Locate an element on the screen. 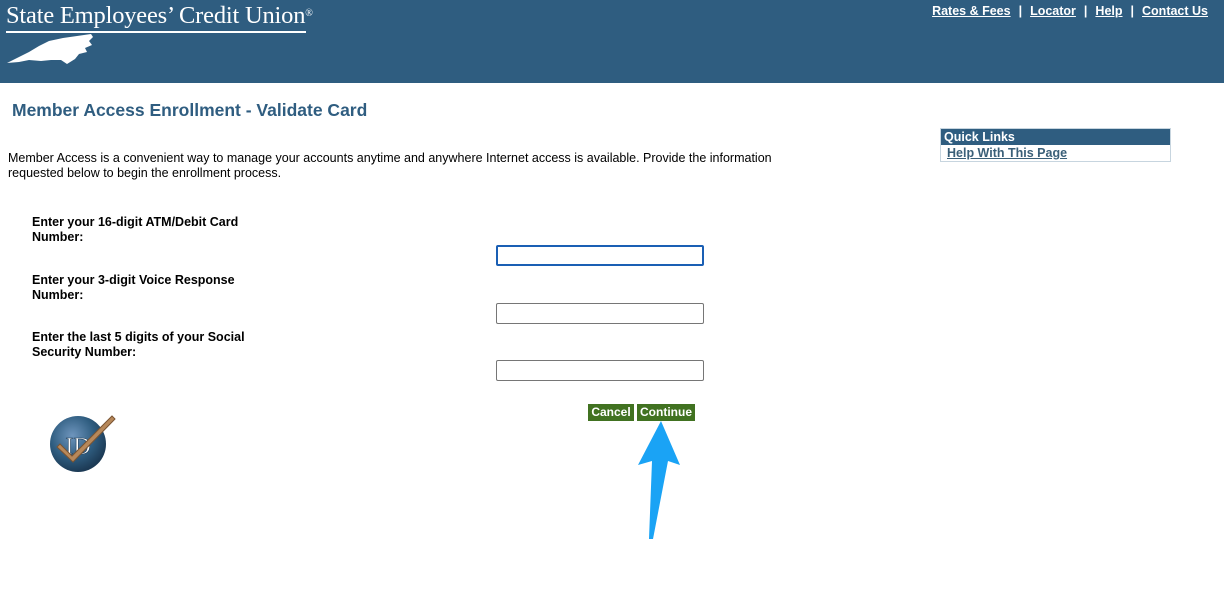 The width and height of the screenshot is (1224, 601). card-number-input is located at coordinates (600, 255).